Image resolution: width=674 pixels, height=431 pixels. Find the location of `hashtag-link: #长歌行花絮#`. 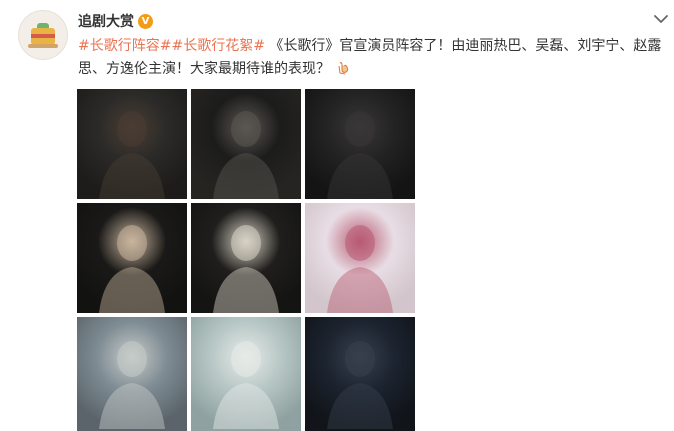

hashtag-link: #长歌行花絮# is located at coordinates (217, 46).